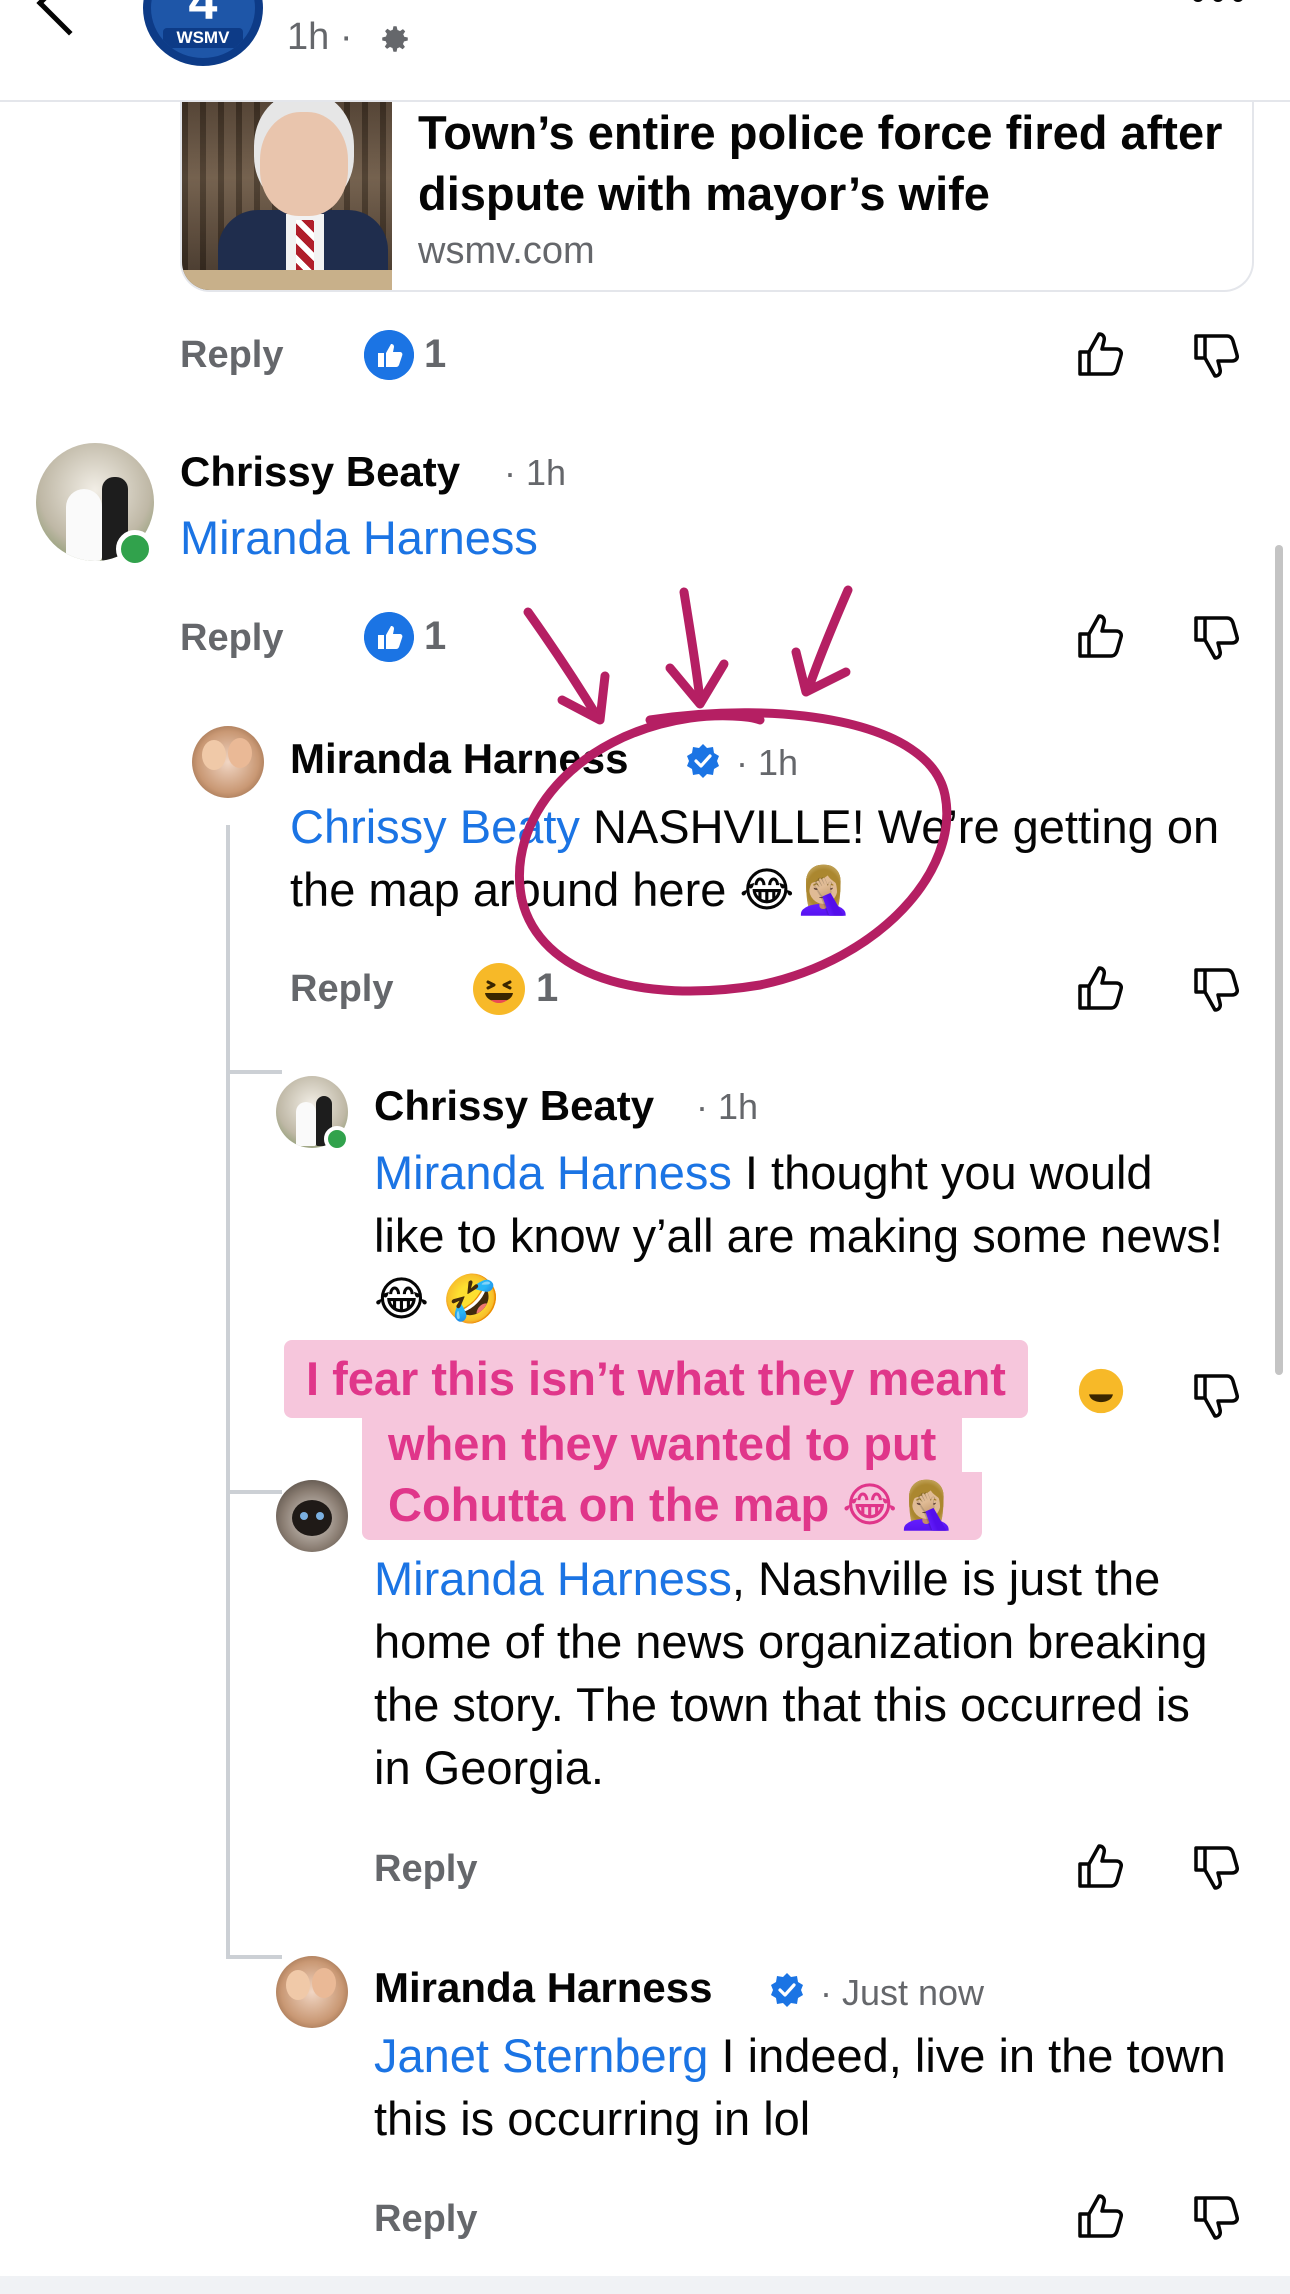 The image size is (1290, 2294). I want to click on post-time: 1h ·, so click(320, 37).